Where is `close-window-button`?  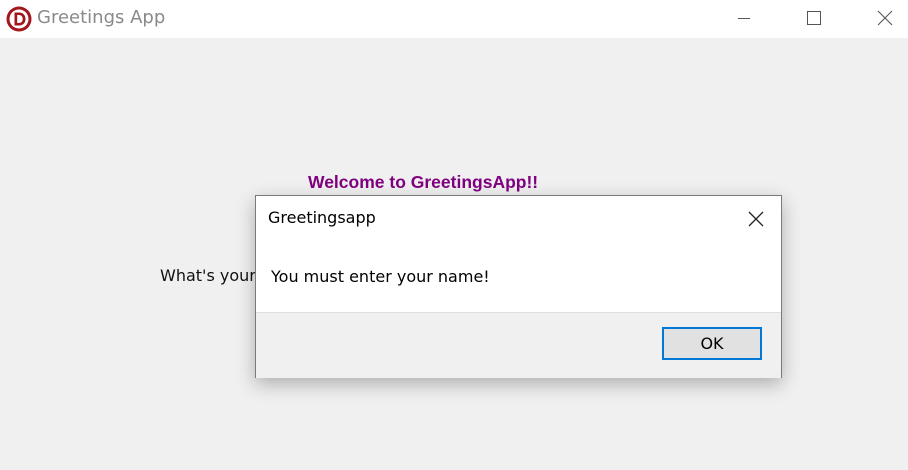
close-window-button is located at coordinates (885, 18).